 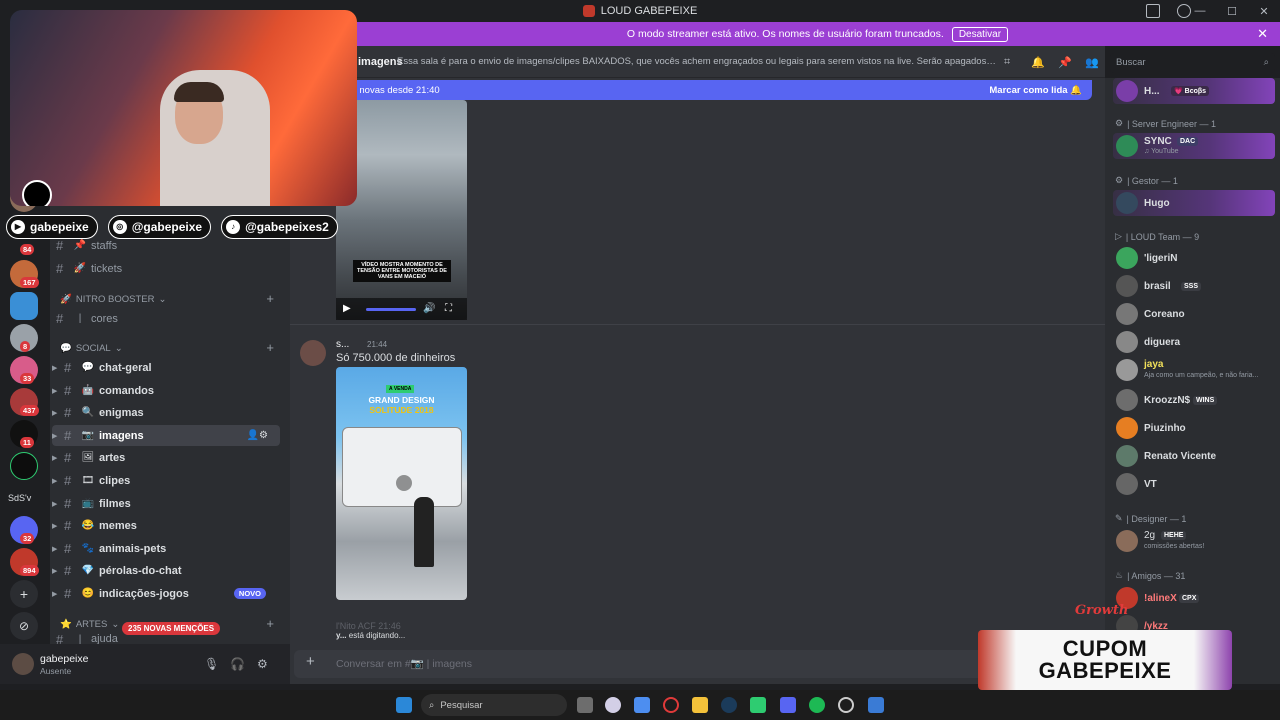 What do you see at coordinates (1194, 598) in the screenshot?
I see `member-item: !alineX CPX` at bounding box center [1194, 598].